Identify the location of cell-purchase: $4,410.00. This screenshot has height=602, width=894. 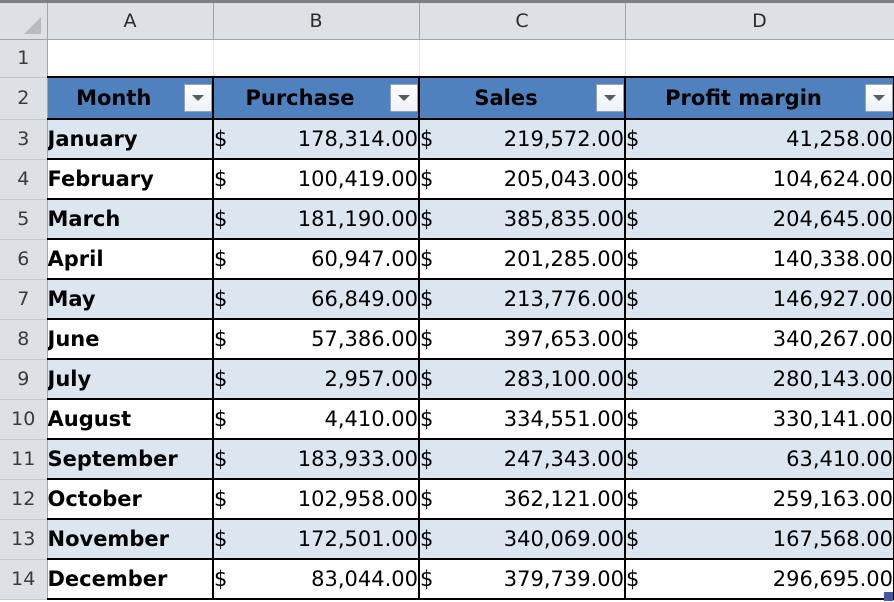
(316, 419).